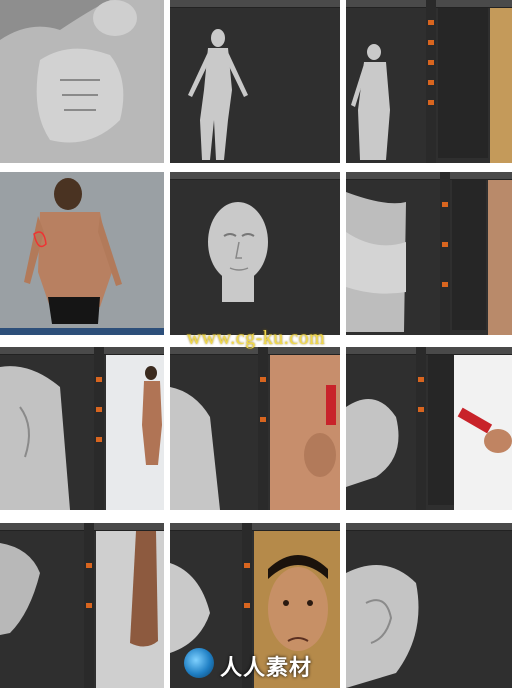 The height and width of the screenshot is (688, 512). Describe the element at coordinates (370, 102) in the screenshot. I see `back-sculpt` at that location.